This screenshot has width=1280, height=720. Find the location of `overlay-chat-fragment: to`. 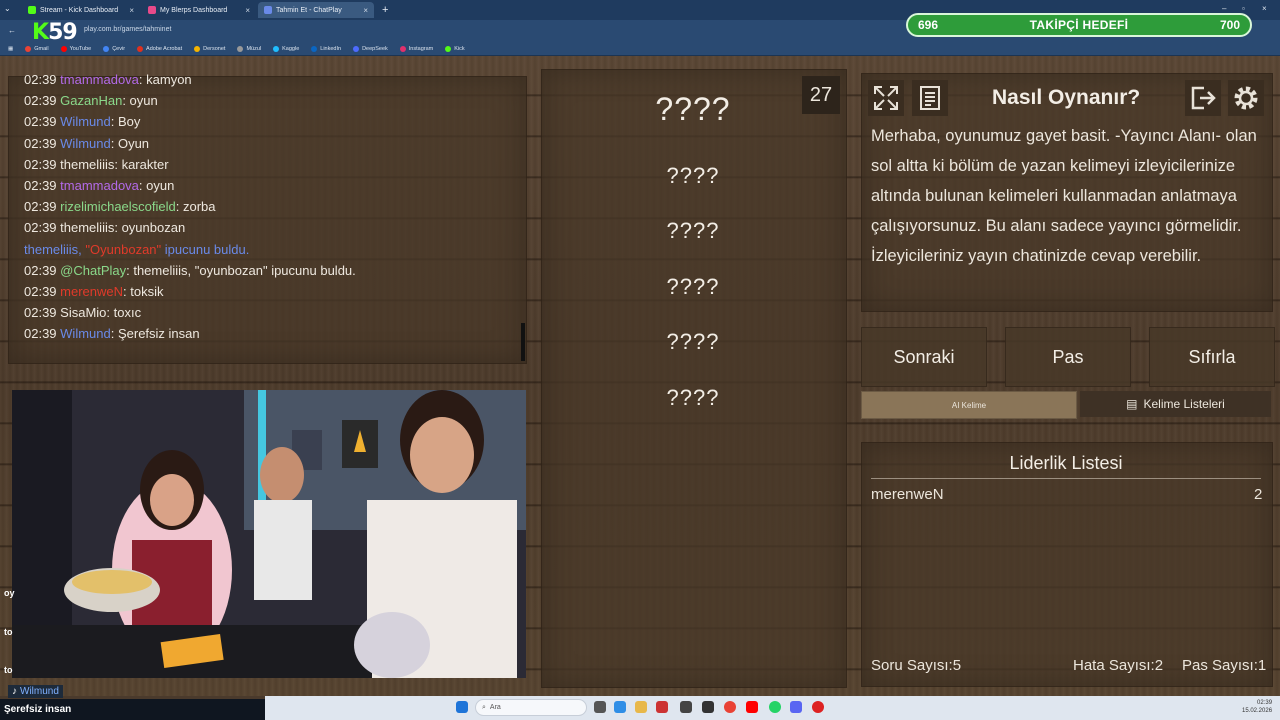

overlay-chat-fragment: to is located at coordinates (8, 670).